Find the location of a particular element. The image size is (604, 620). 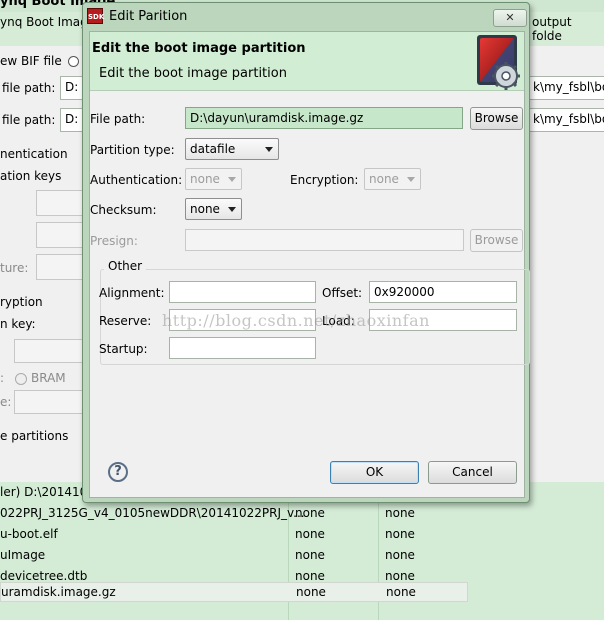

bg-file-path-input-1-right: k\my_fsbl\bo is located at coordinates (566, 88).